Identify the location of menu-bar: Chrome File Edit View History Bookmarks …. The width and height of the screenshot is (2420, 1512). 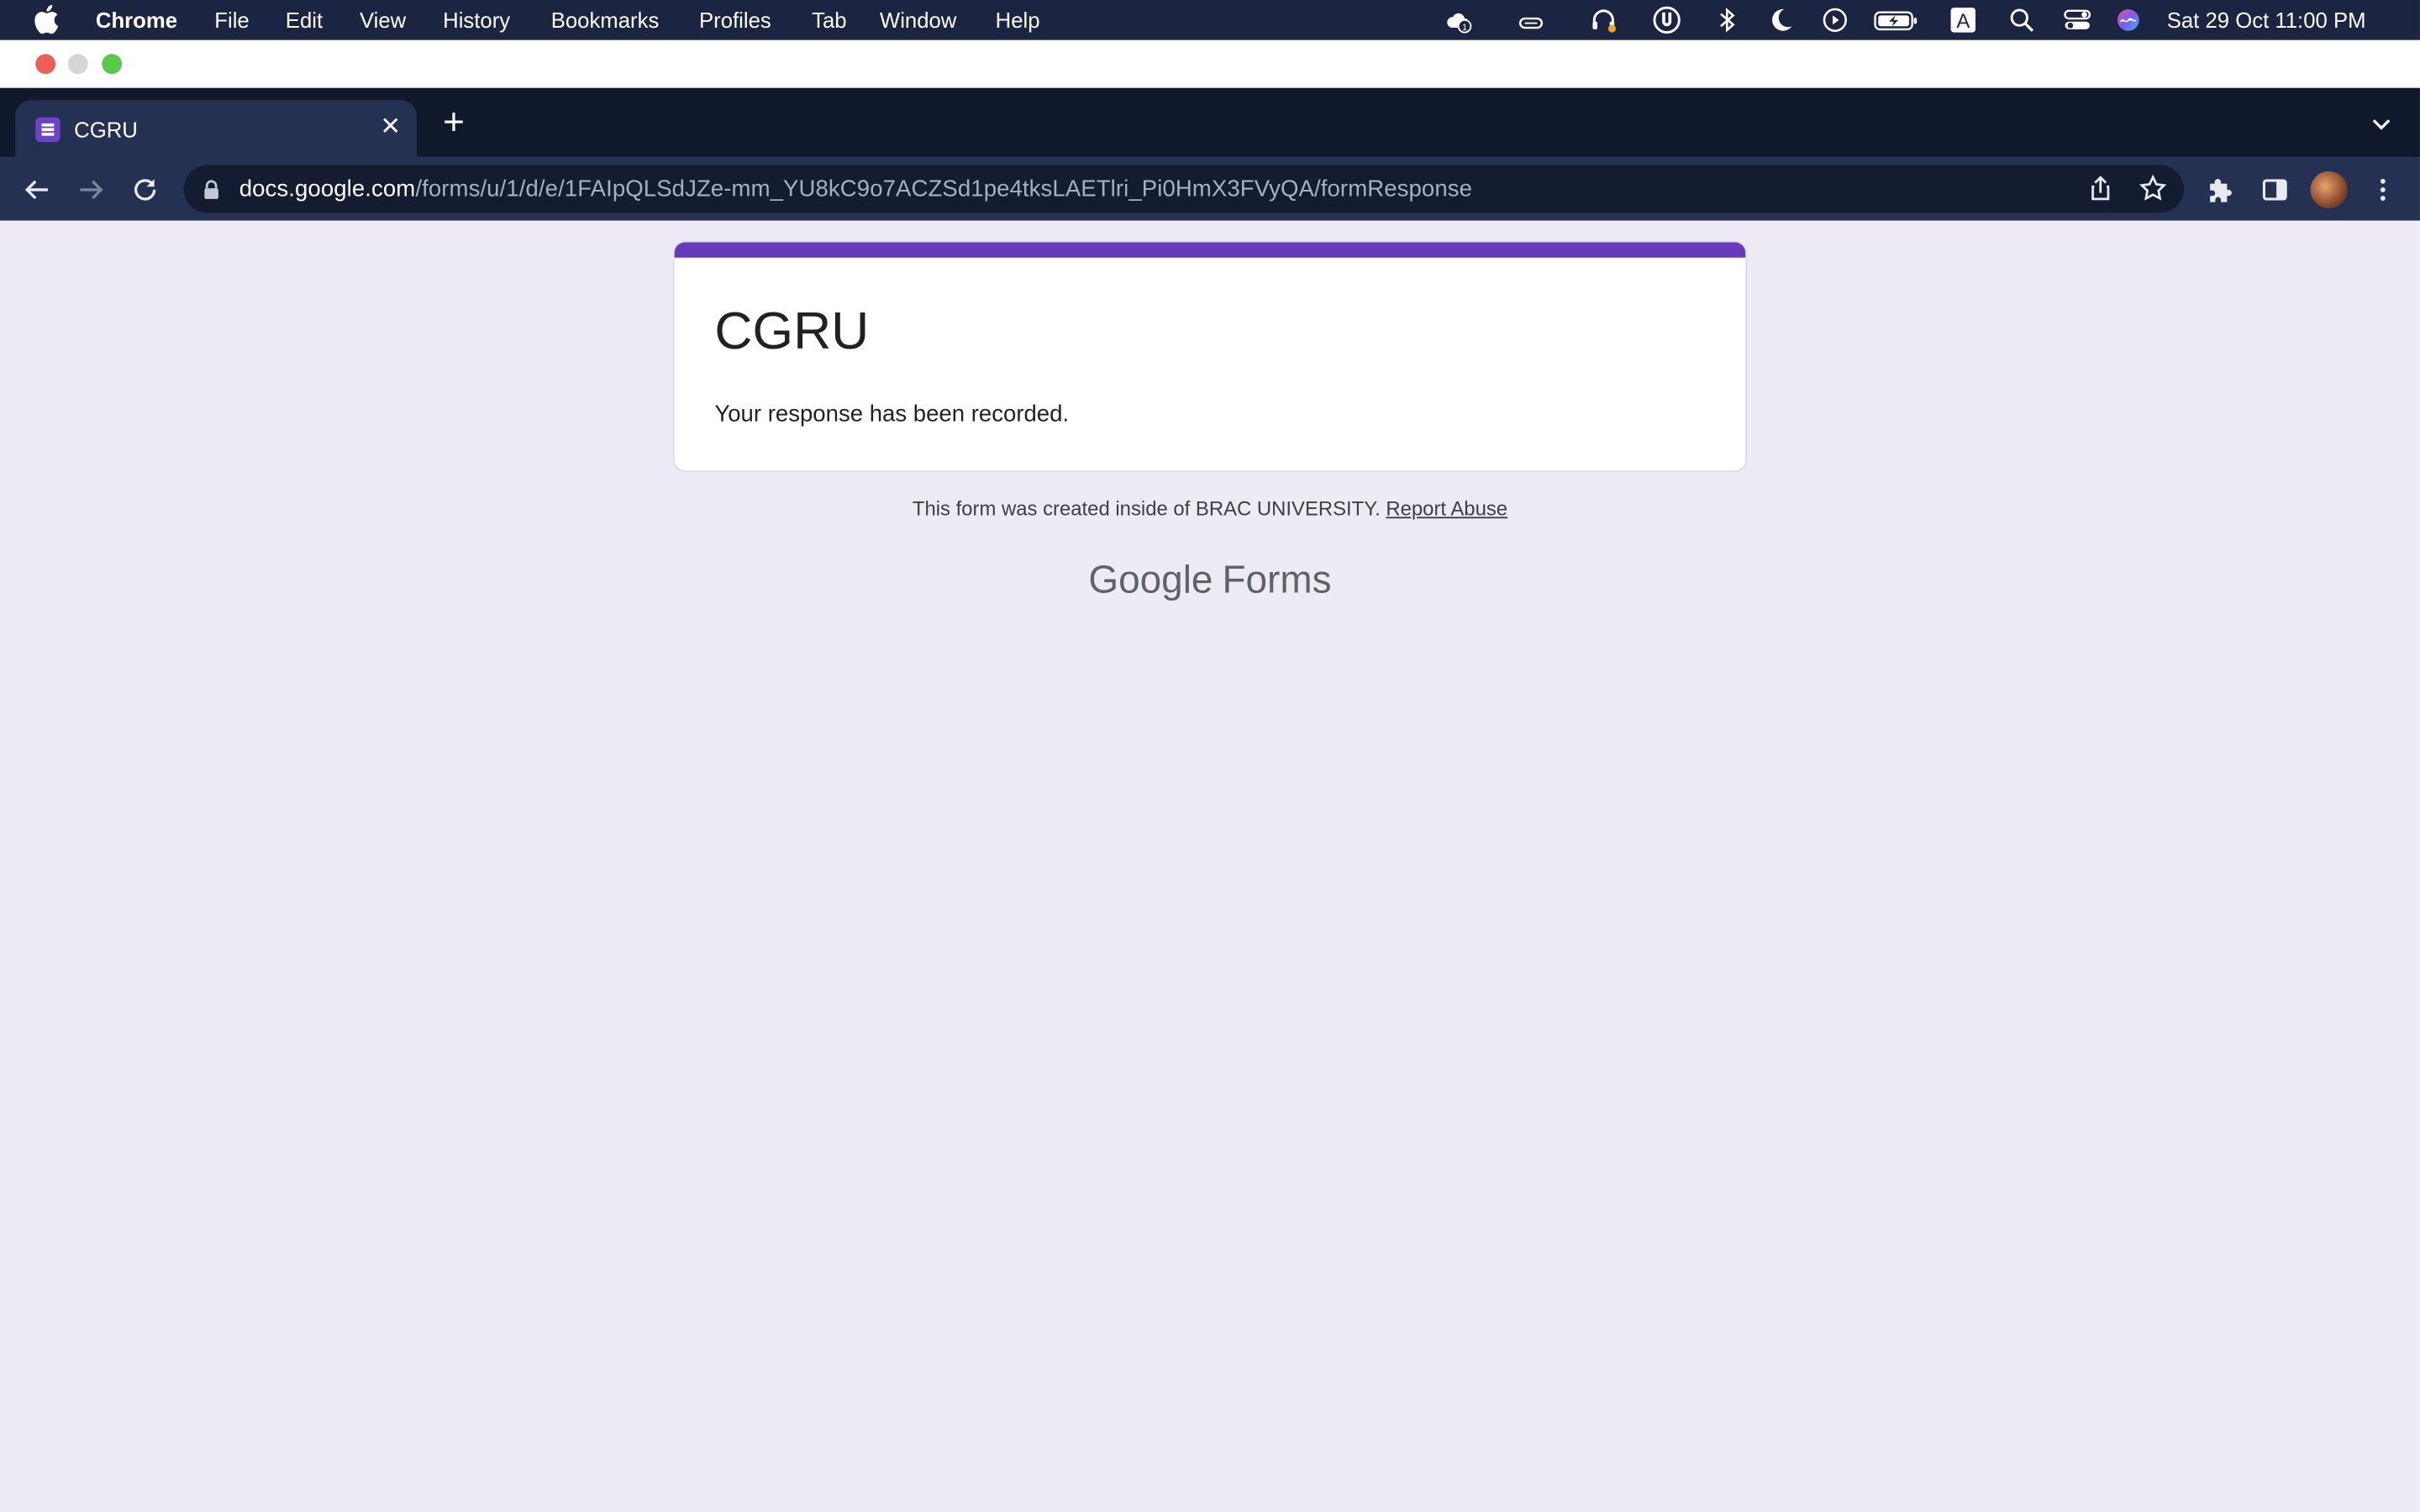
(1210, 20).